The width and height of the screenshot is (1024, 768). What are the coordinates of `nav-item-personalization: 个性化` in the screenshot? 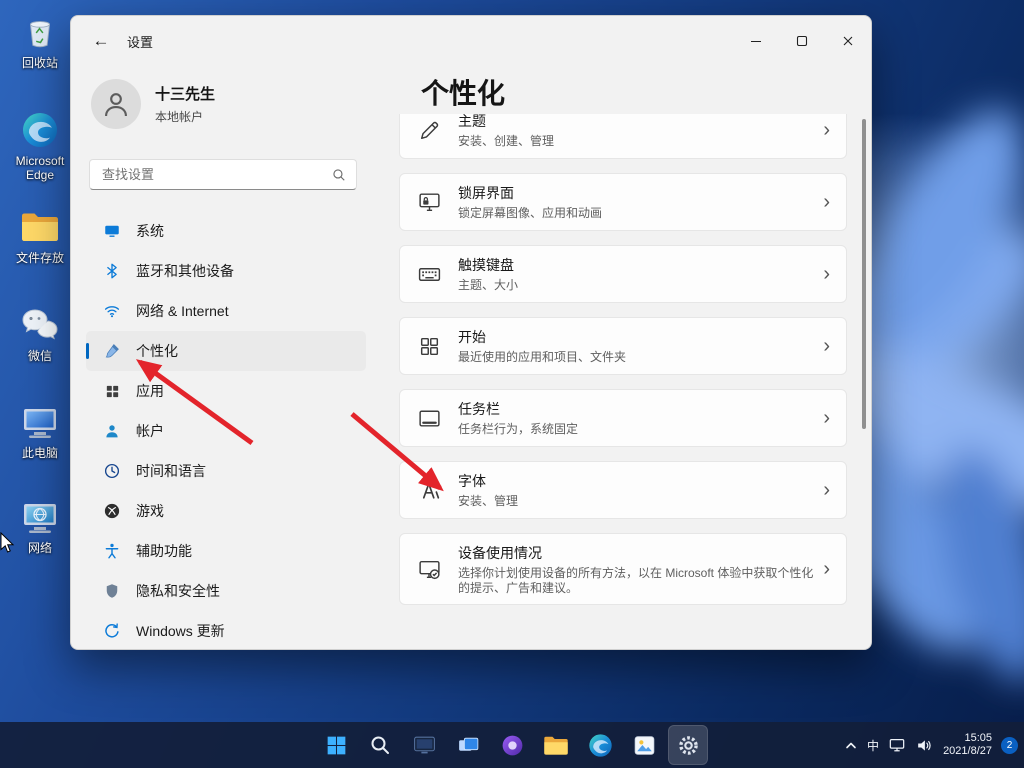 It's located at (226, 351).